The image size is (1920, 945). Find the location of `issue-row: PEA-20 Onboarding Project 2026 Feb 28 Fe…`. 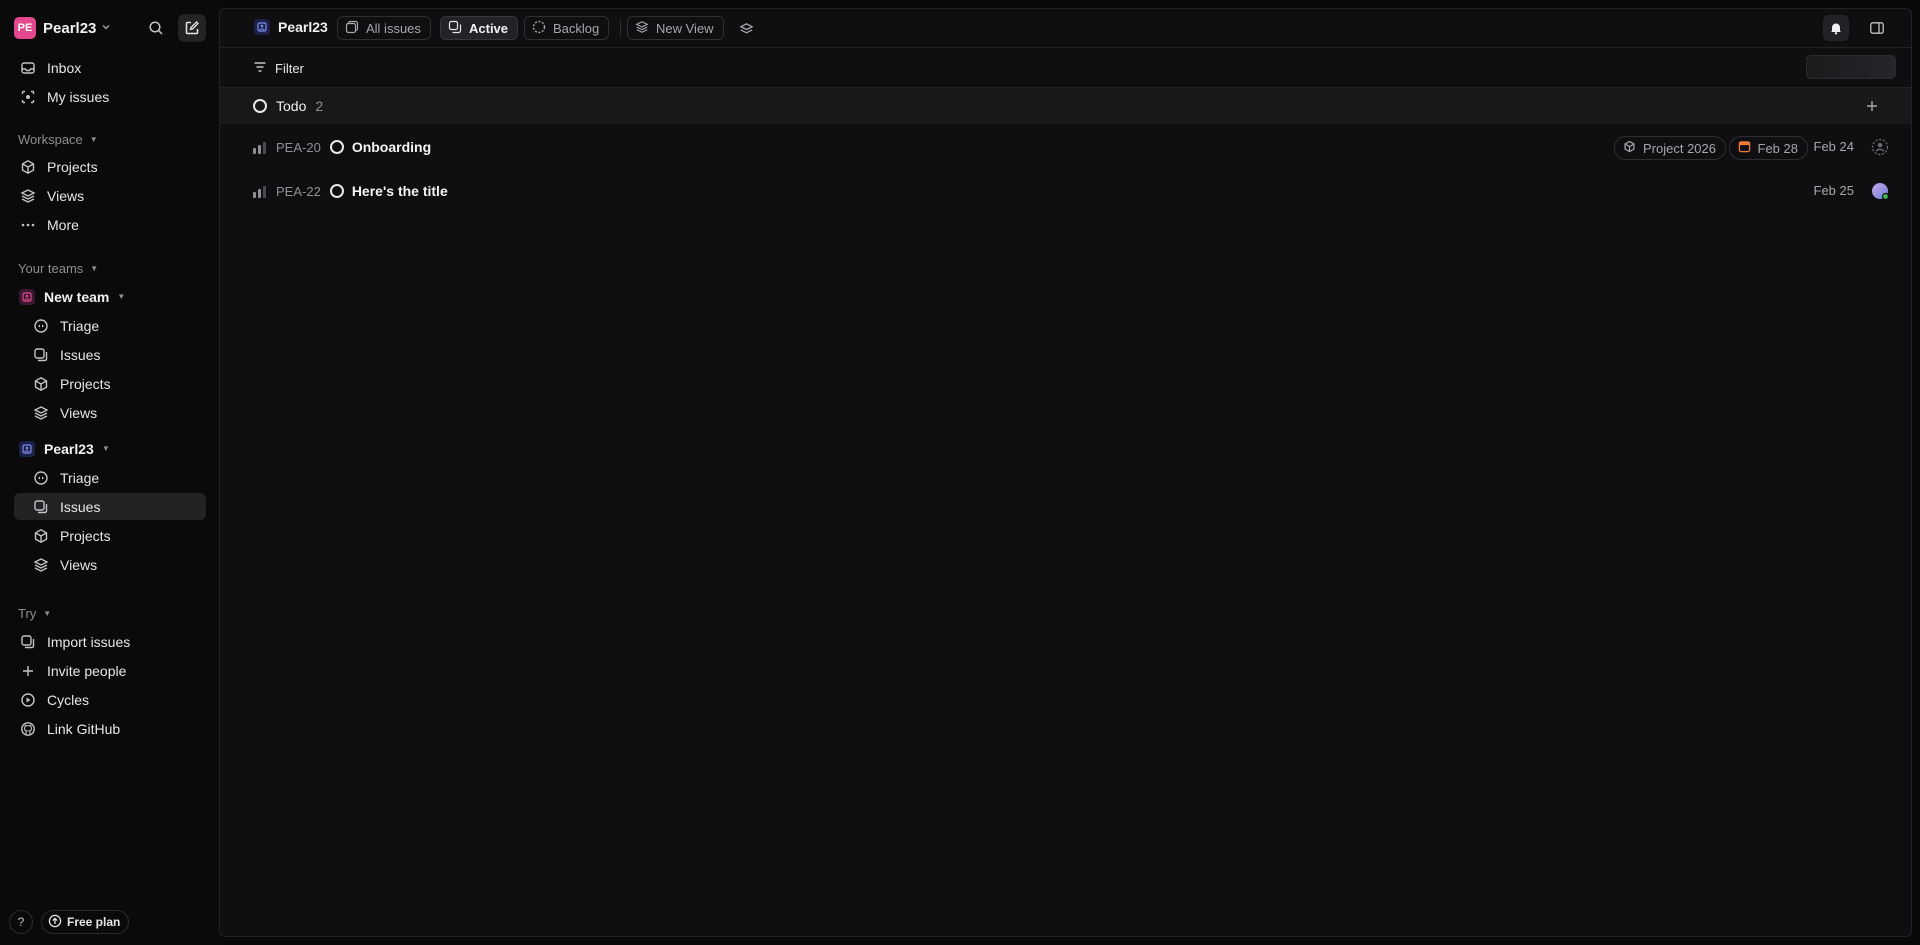

issue-row: PEA-20 Onboarding Project 2026 Feb 28 Fe… is located at coordinates (1065, 147).